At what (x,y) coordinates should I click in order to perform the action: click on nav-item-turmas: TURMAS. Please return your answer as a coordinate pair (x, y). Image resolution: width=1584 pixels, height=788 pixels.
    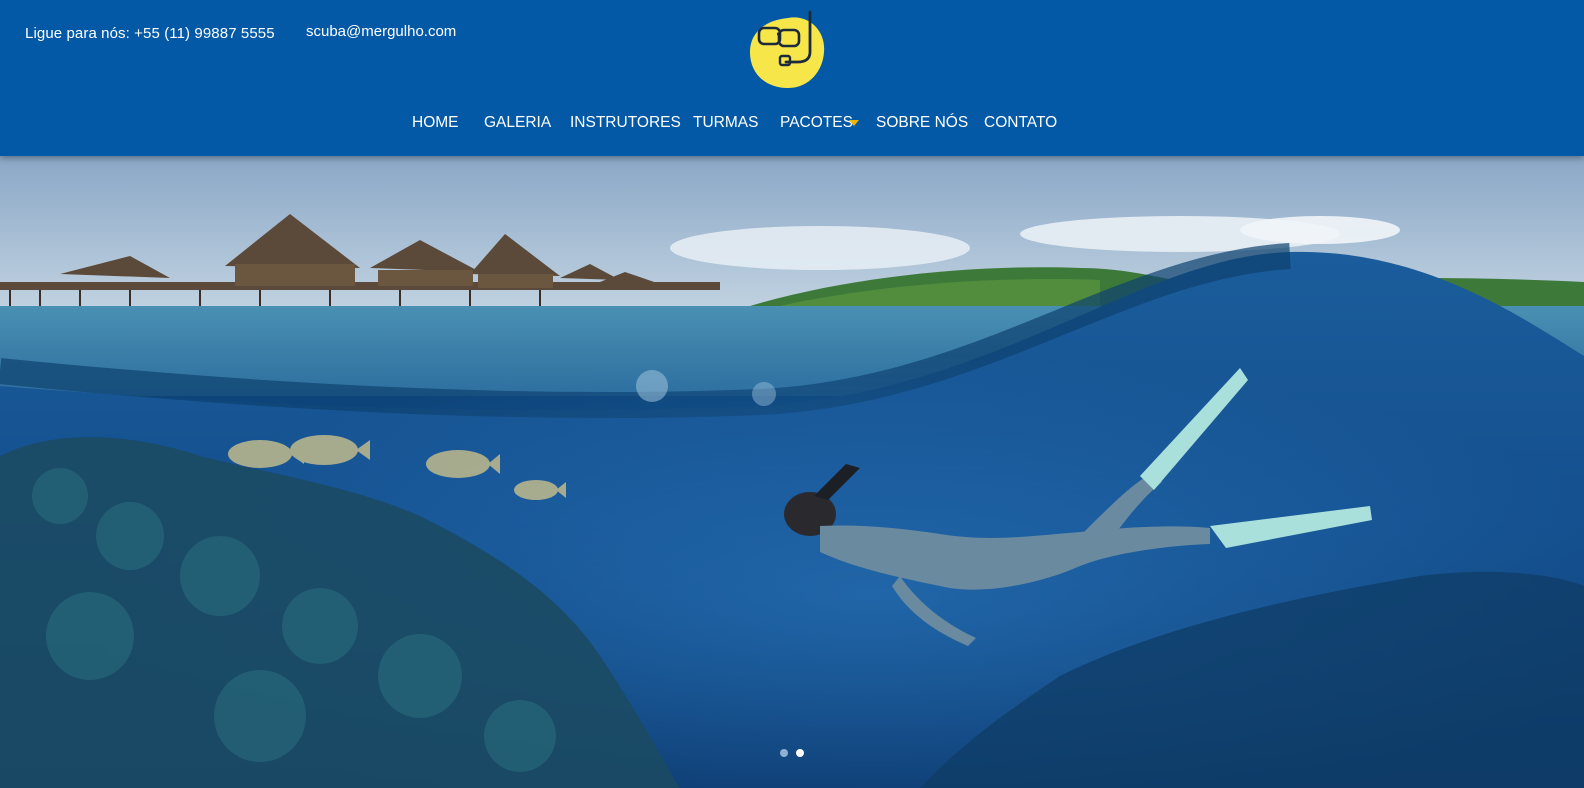
    Looking at the image, I should click on (725, 123).